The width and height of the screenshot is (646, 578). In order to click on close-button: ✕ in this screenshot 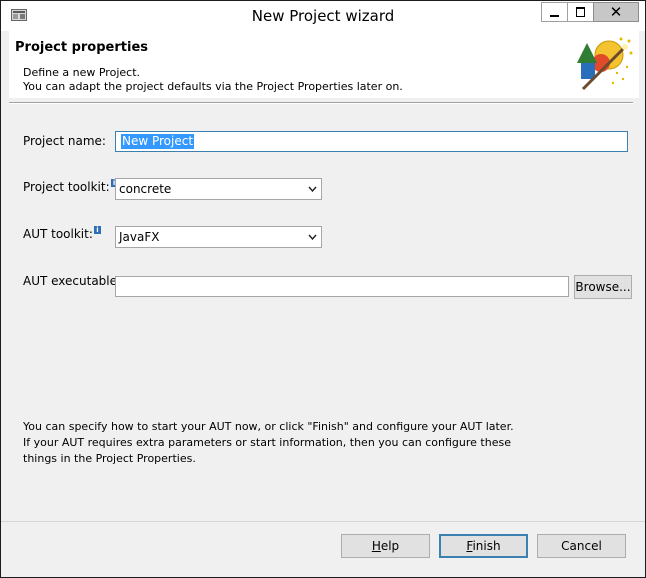, I will do `click(616, 12)`.